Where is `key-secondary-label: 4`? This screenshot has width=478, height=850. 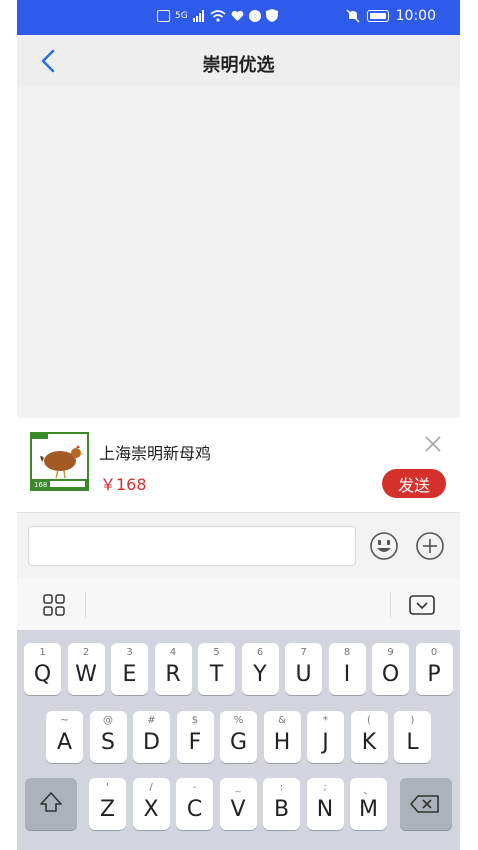 key-secondary-label: 4 is located at coordinates (173, 652).